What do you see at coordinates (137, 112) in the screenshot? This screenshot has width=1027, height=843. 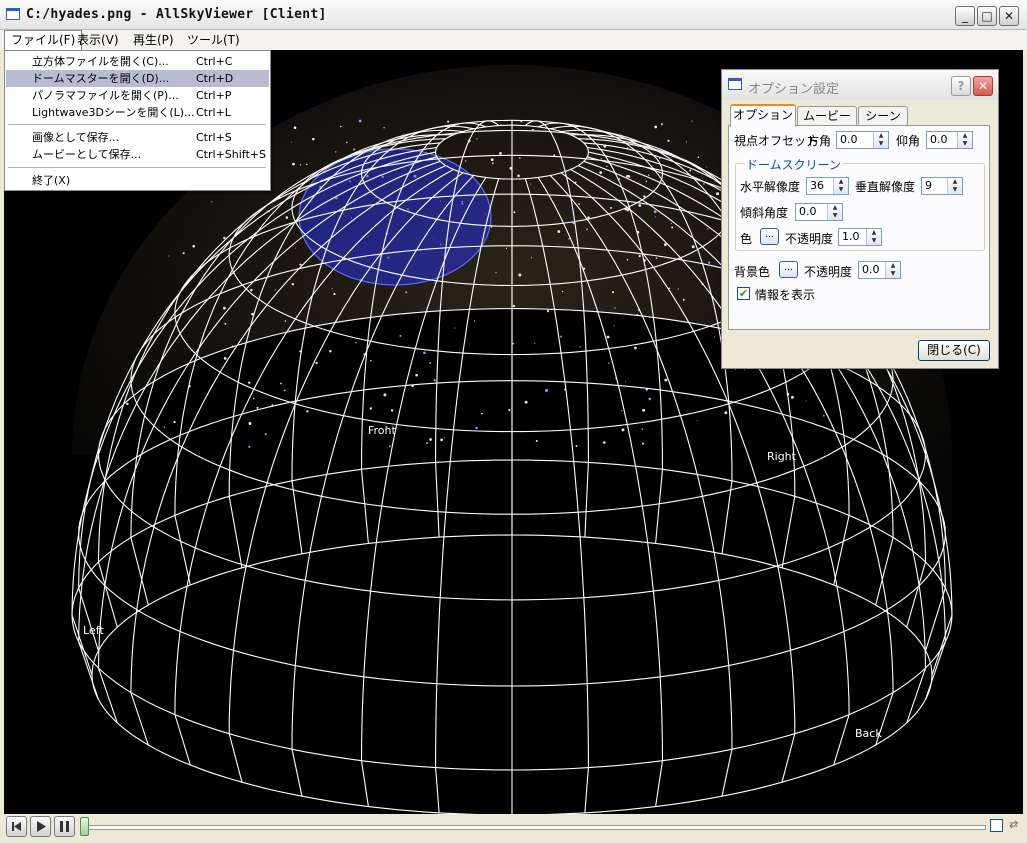 I see `menu-open-lightwave: Lightwave3Dシーンを開く(L)... Ctrl+L` at bounding box center [137, 112].